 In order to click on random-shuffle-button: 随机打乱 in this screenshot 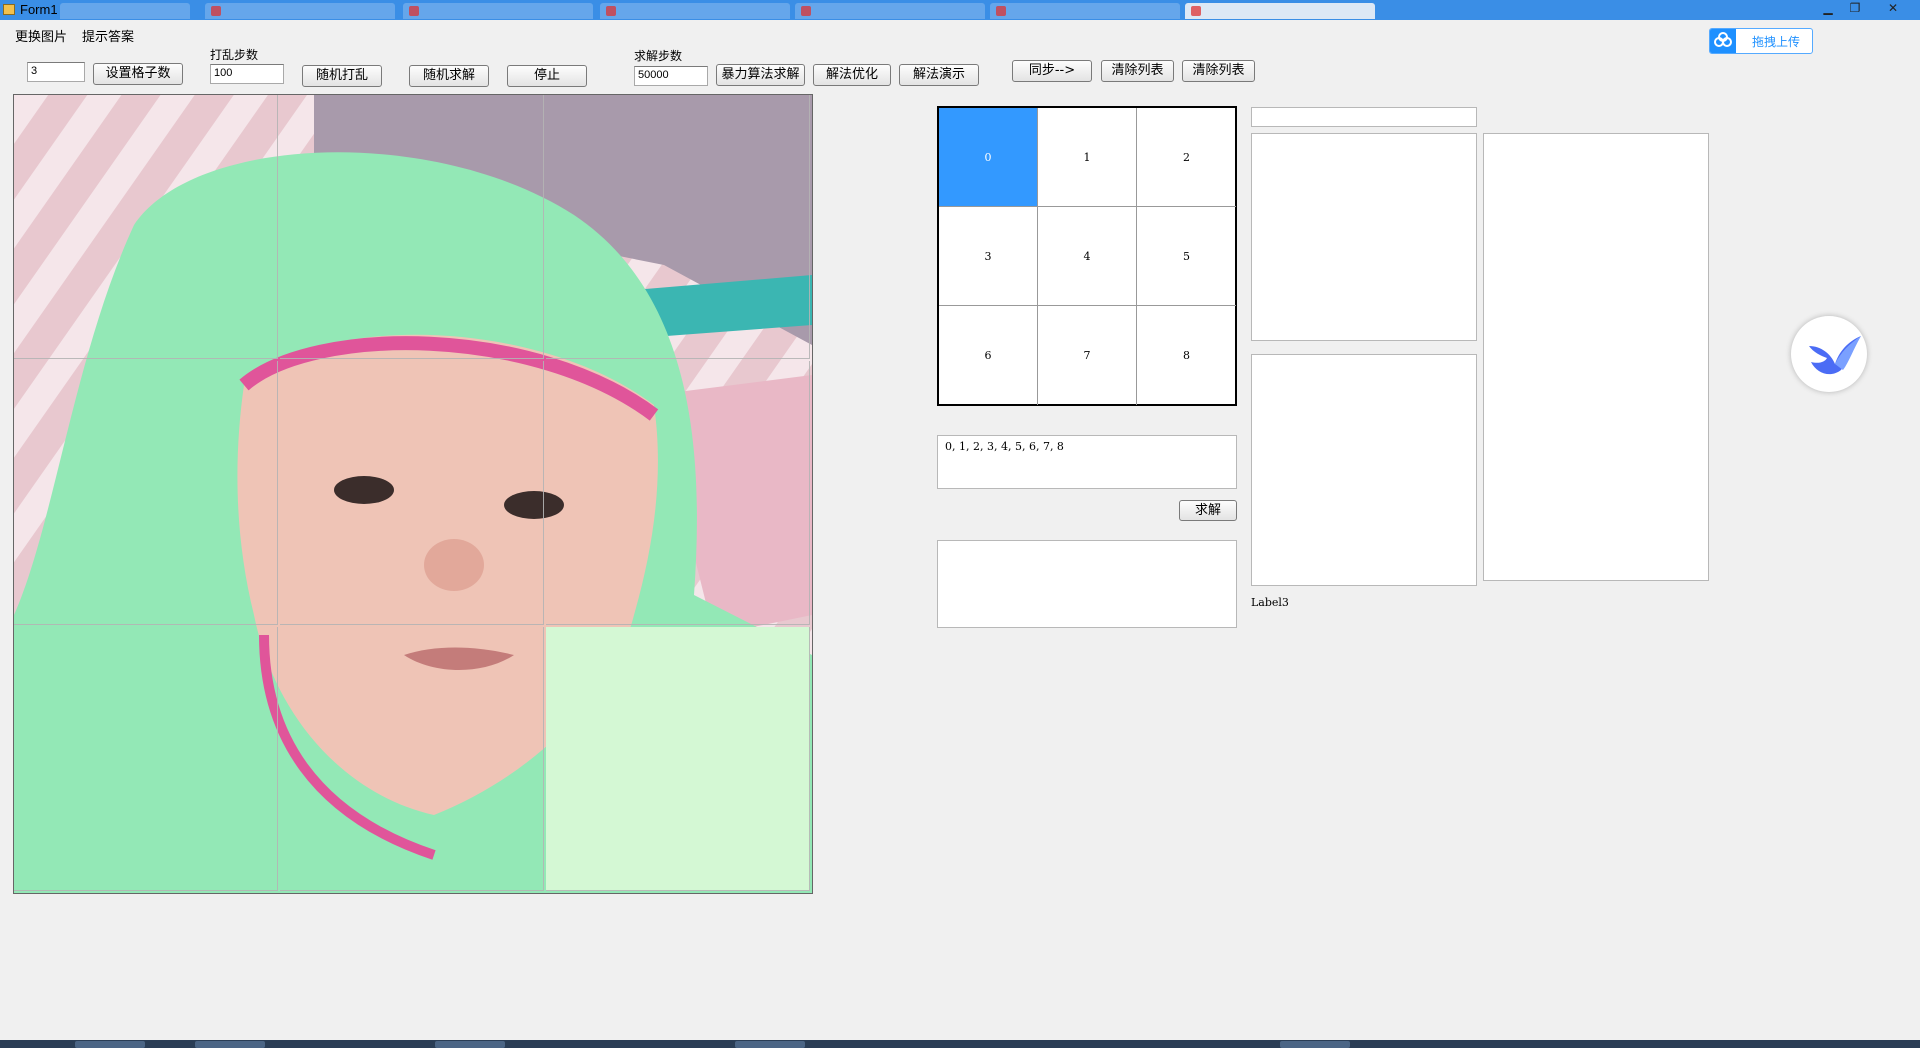, I will do `click(342, 76)`.